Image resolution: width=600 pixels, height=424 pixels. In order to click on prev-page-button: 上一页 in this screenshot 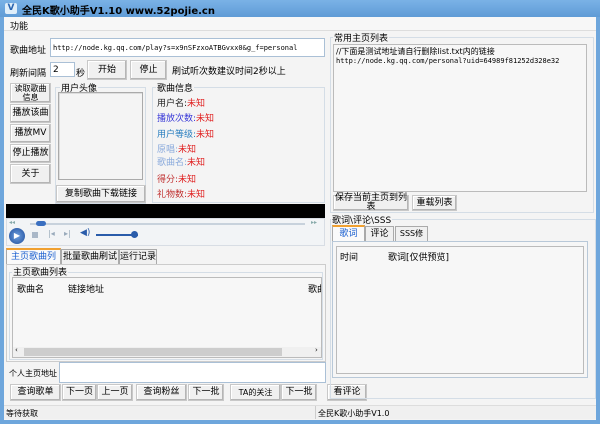, I will do `click(115, 392)`.